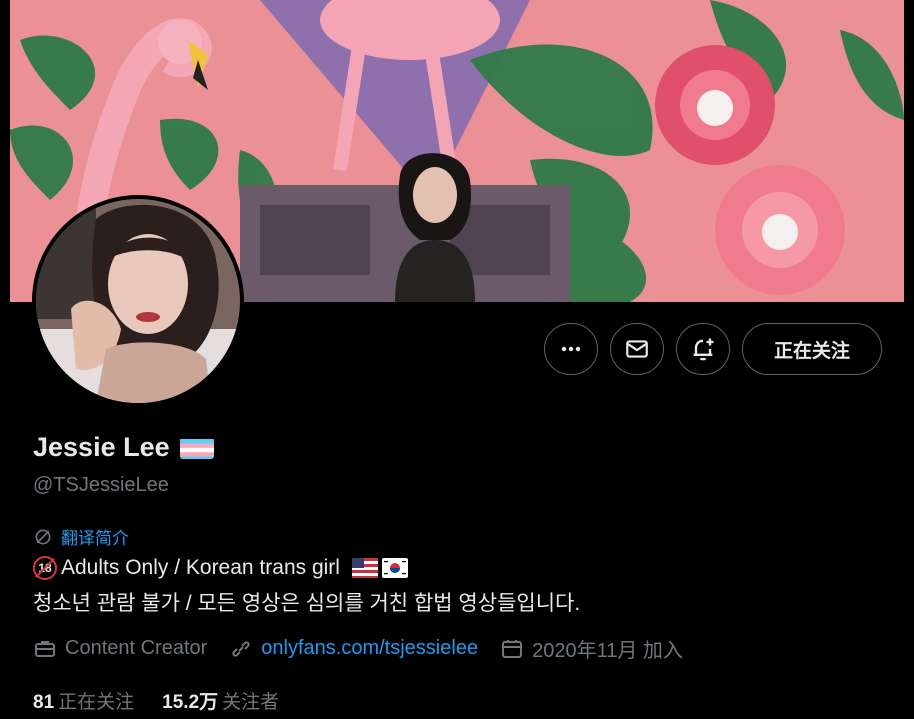 Image resolution: width=914 pixels, height=719 pixels. I want to click on no-under-18-icon: 18, so click(45, 568).